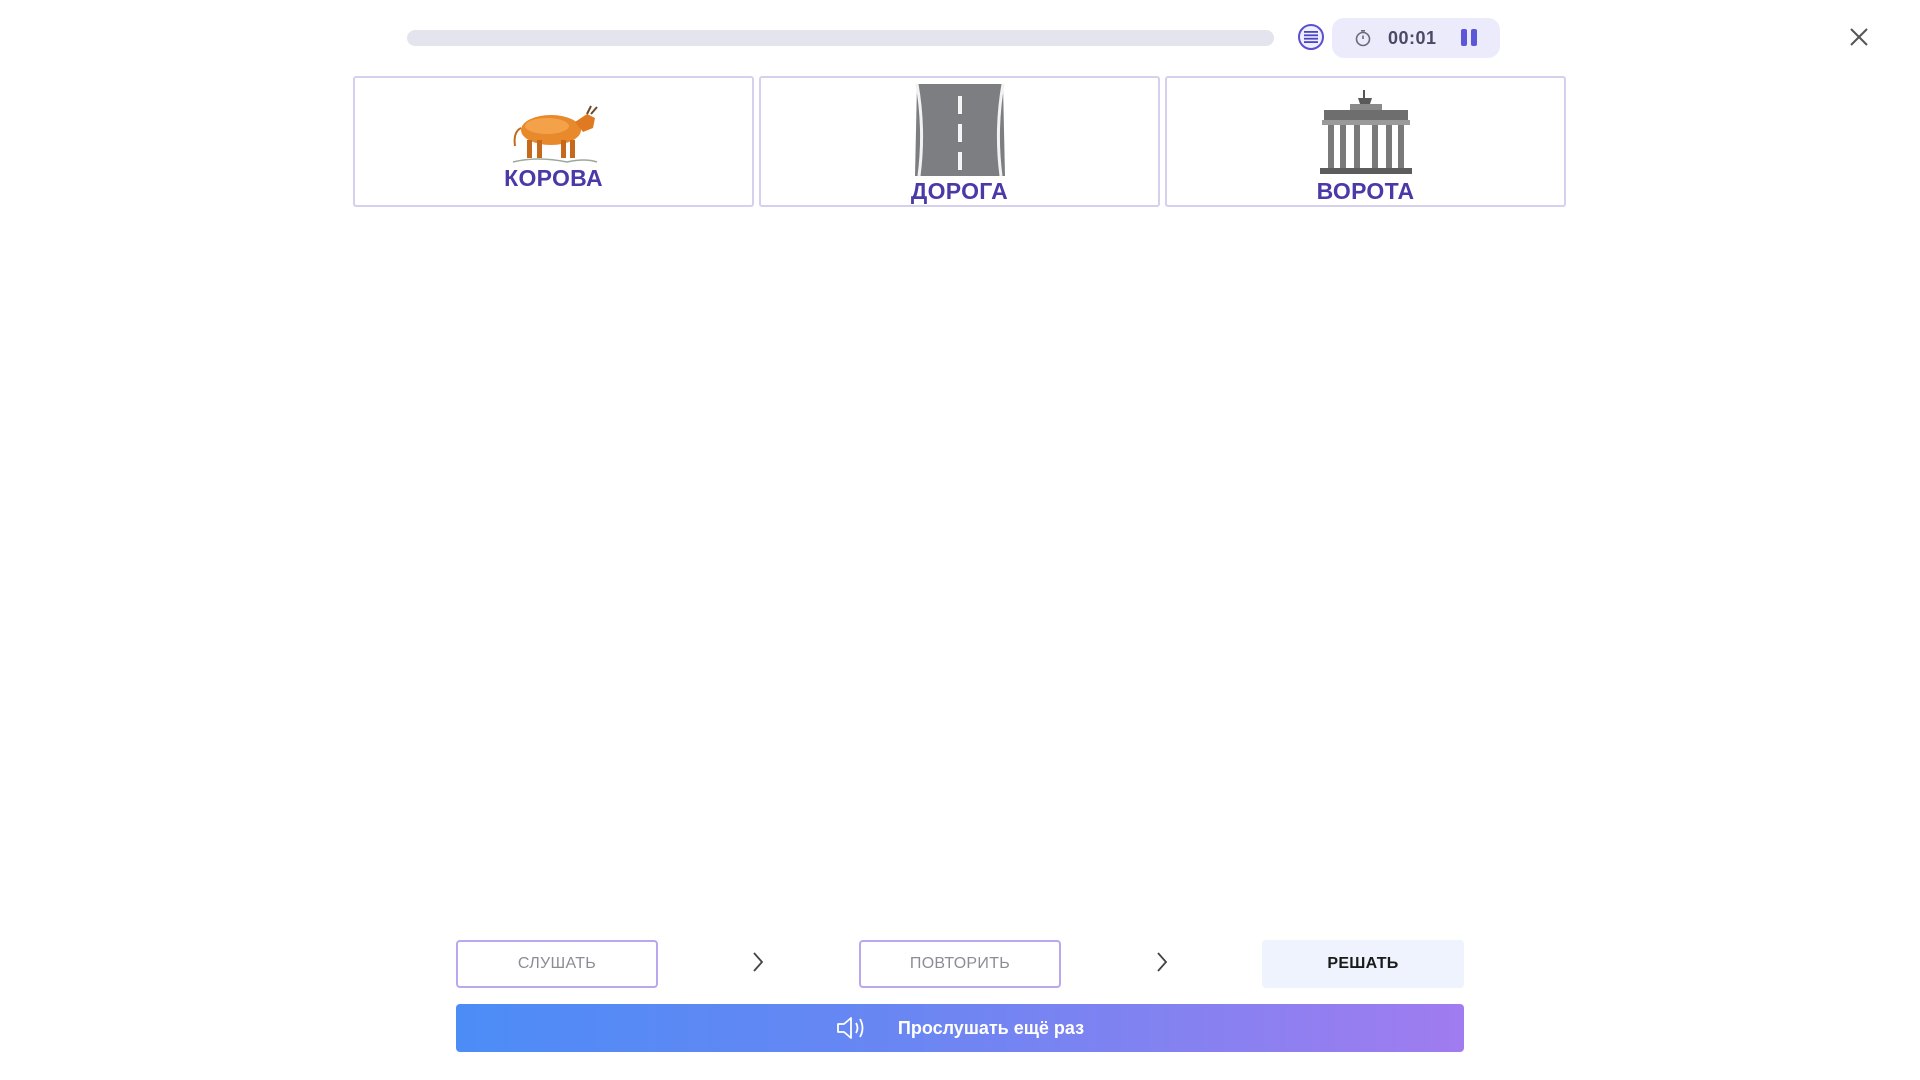 The height and width of the screenshot is (1080, 1920). What do you see at coordinates (1469, 38) in the screenshot?
I see `pause-button` at bounding box center [1469, 38].